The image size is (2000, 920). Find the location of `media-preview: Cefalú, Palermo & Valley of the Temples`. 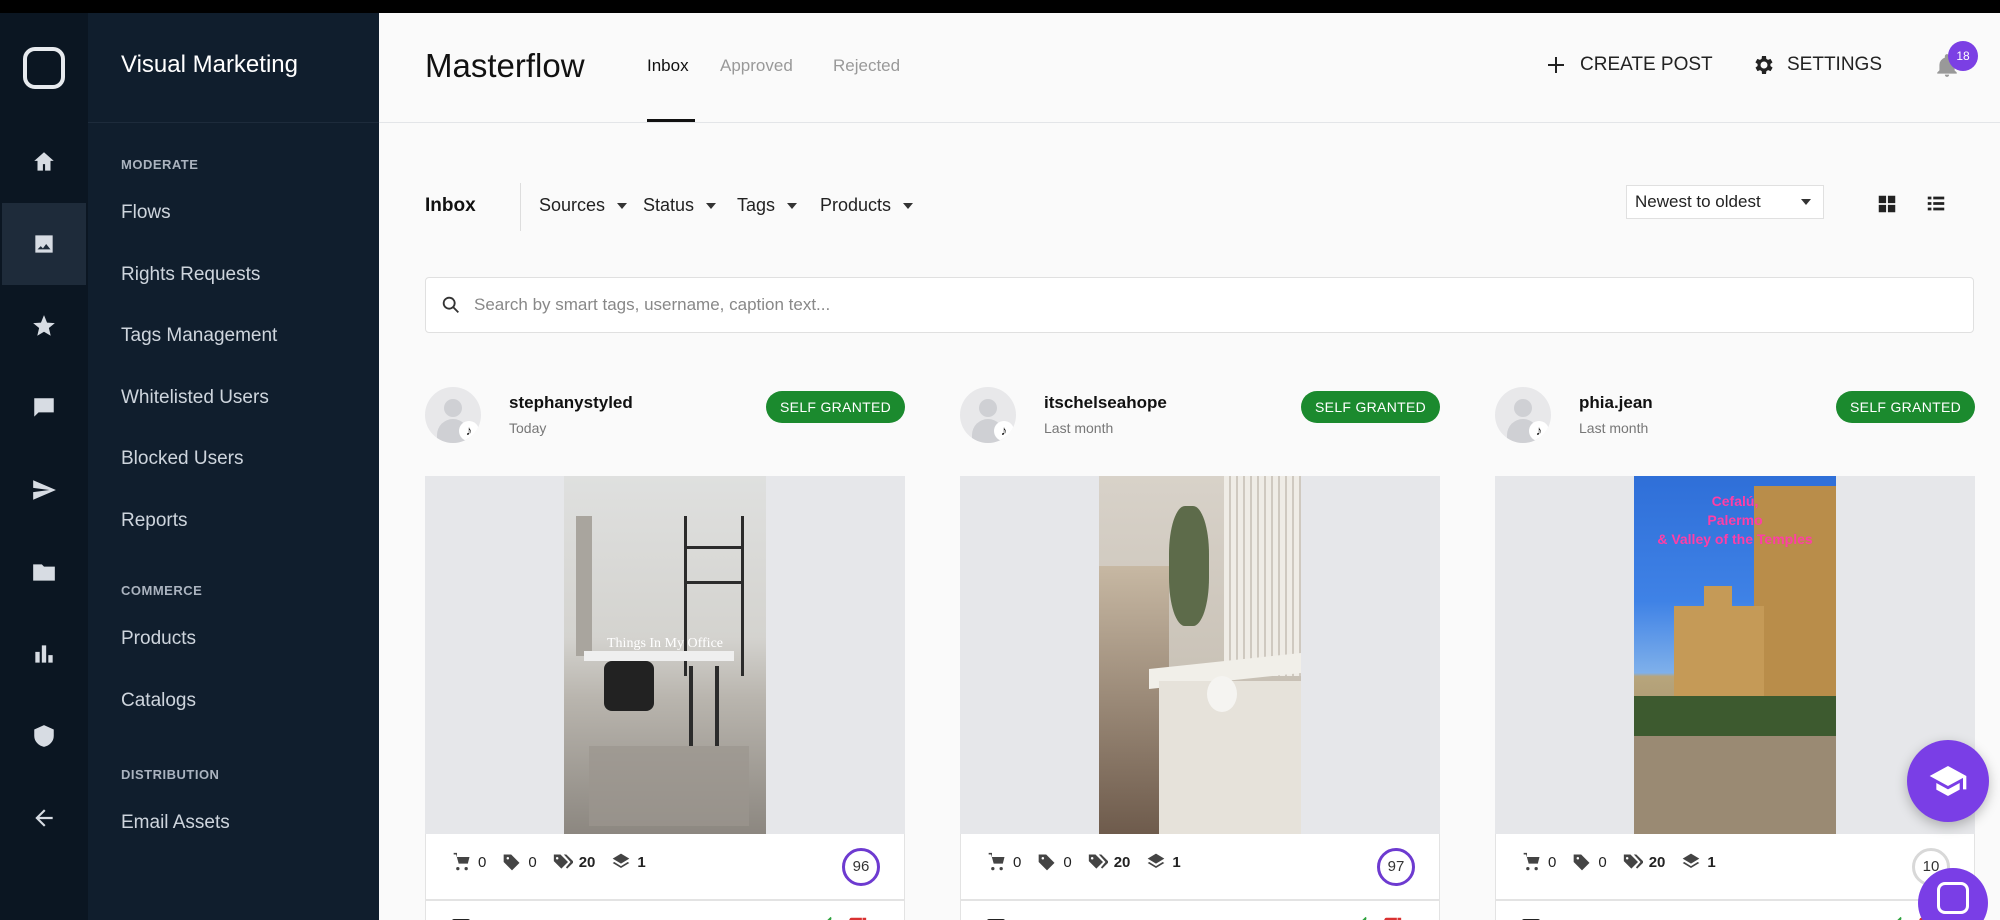

media-preview: Cefalú, Palermo & Valley of the Temples is located at coordinates (1735, 655).